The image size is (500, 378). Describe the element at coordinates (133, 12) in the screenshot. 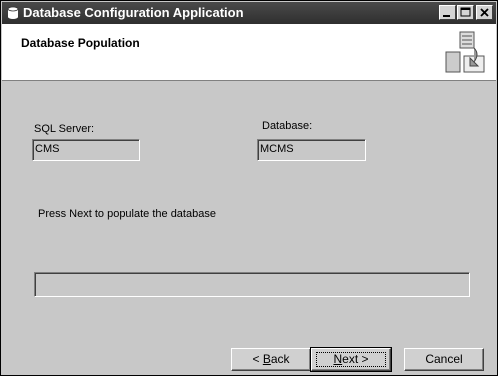

I see `window-title: Database Configuration Application` at that location.